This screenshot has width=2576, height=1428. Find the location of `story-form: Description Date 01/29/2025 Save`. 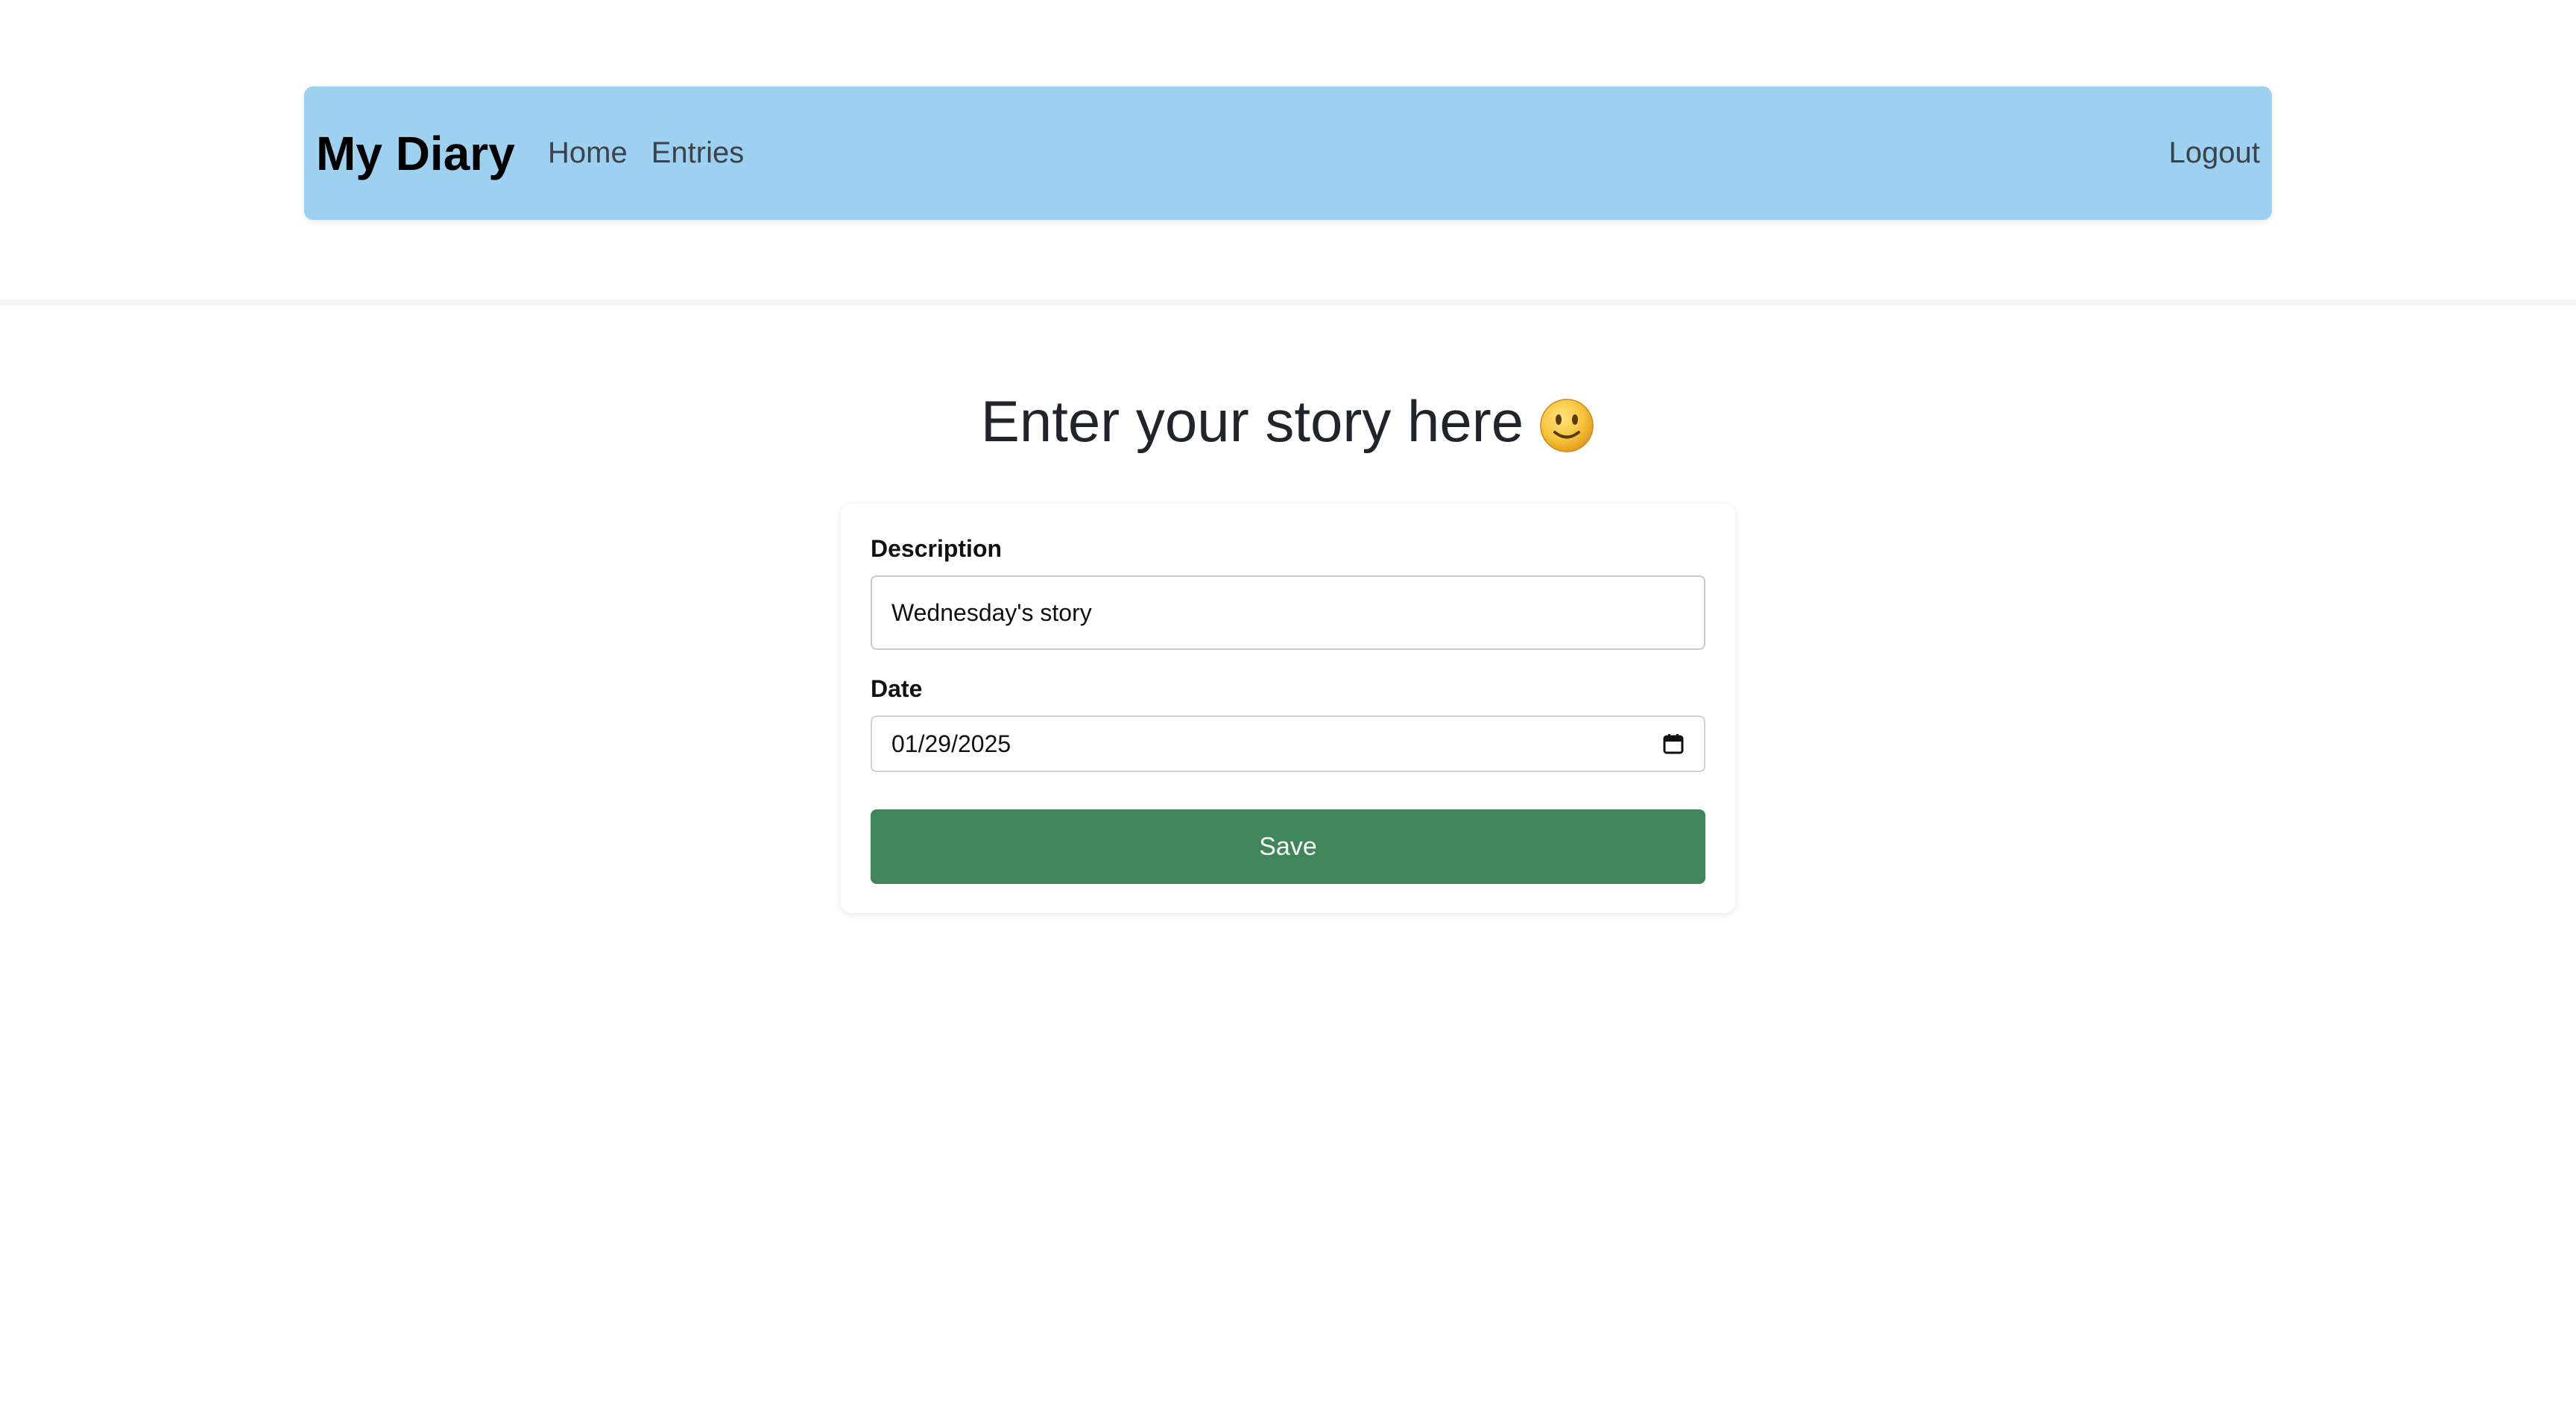

story-form: Description Date 01/29/2025 Save is located at coordinates (1288, 708).